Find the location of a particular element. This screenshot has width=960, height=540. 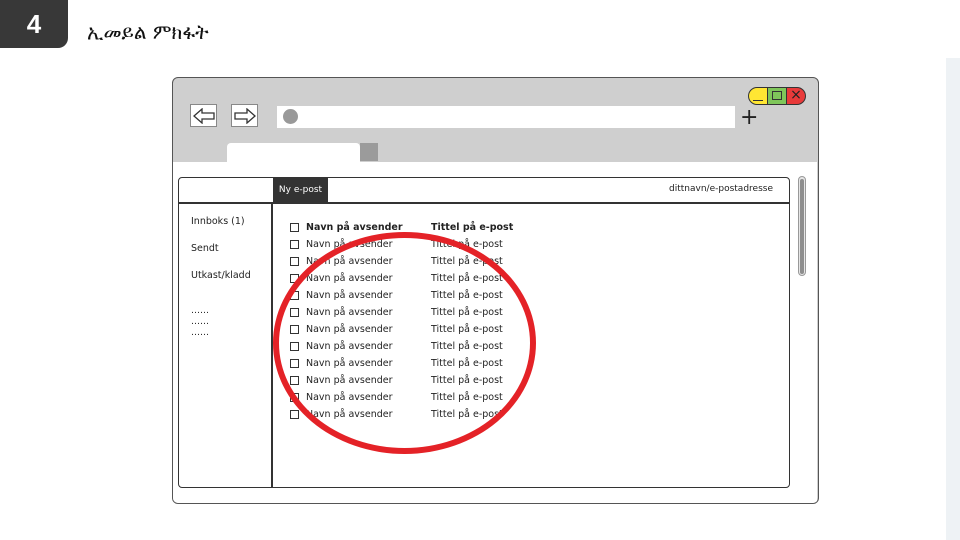

arrow-right-icon is located at coordinates (244, 115).